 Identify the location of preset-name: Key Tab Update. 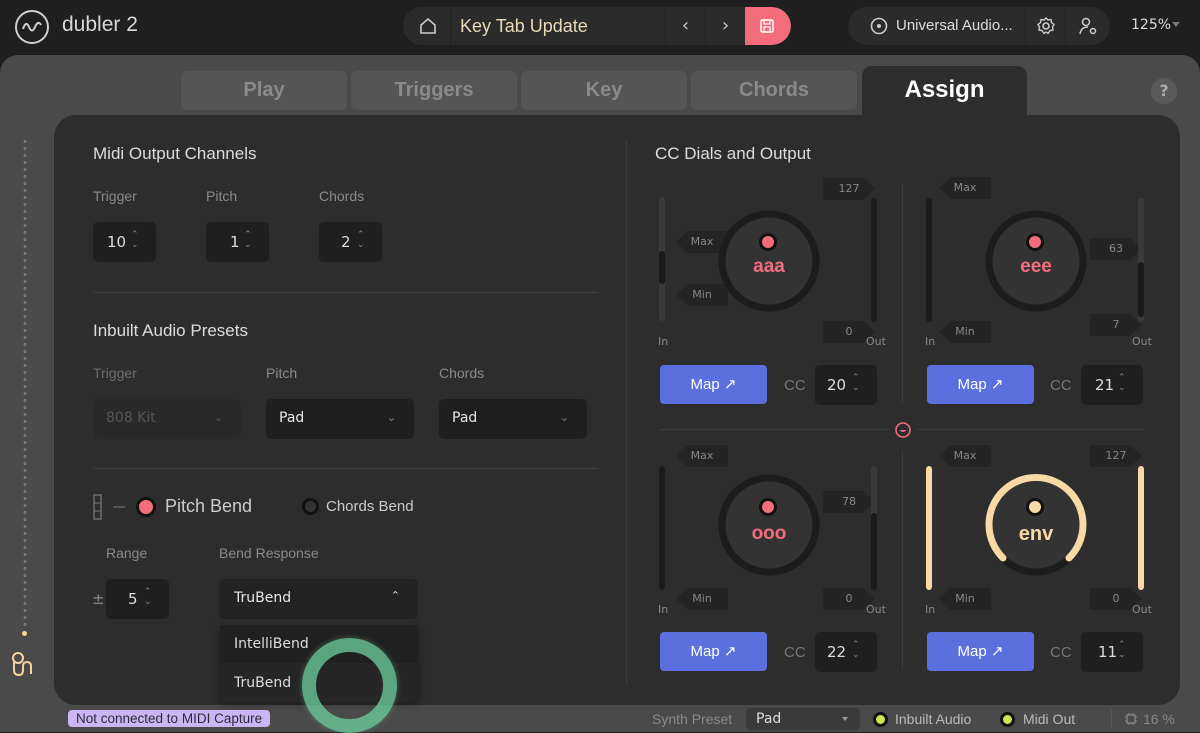
(524, 26).